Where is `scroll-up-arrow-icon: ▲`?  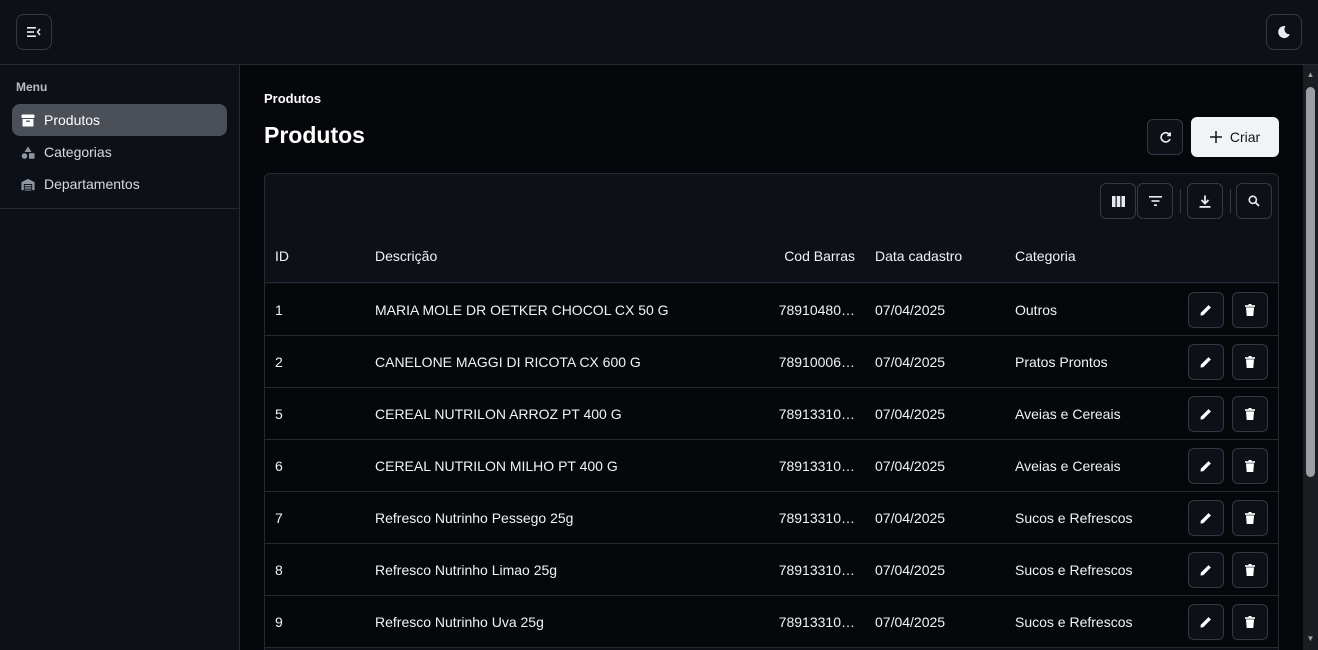
scroll-up-arrow-icon: ▲ is located at coordinates (1310, 74).